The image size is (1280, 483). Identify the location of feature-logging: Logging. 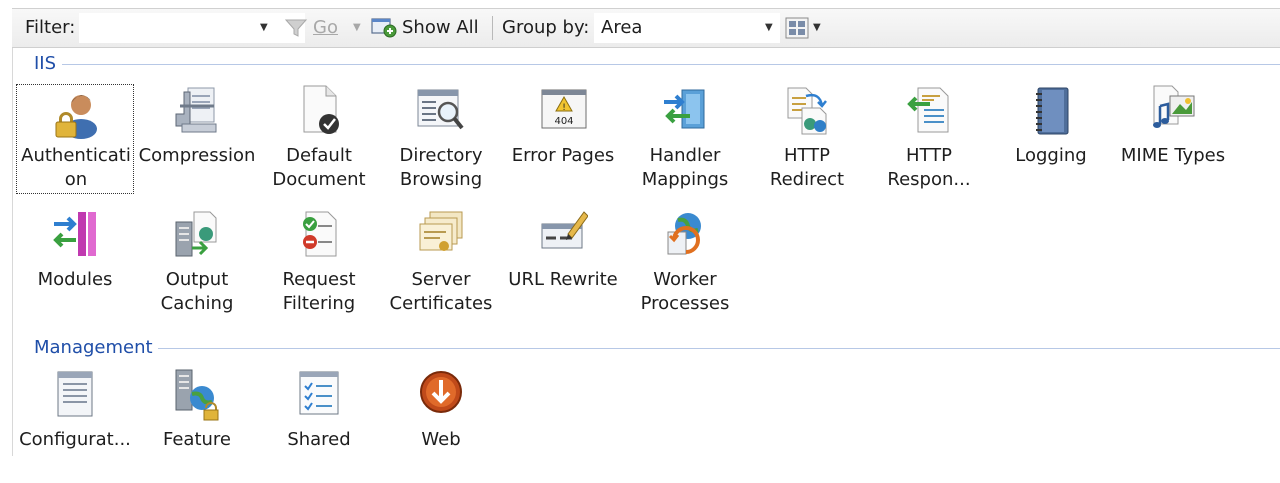
(1051, 141).